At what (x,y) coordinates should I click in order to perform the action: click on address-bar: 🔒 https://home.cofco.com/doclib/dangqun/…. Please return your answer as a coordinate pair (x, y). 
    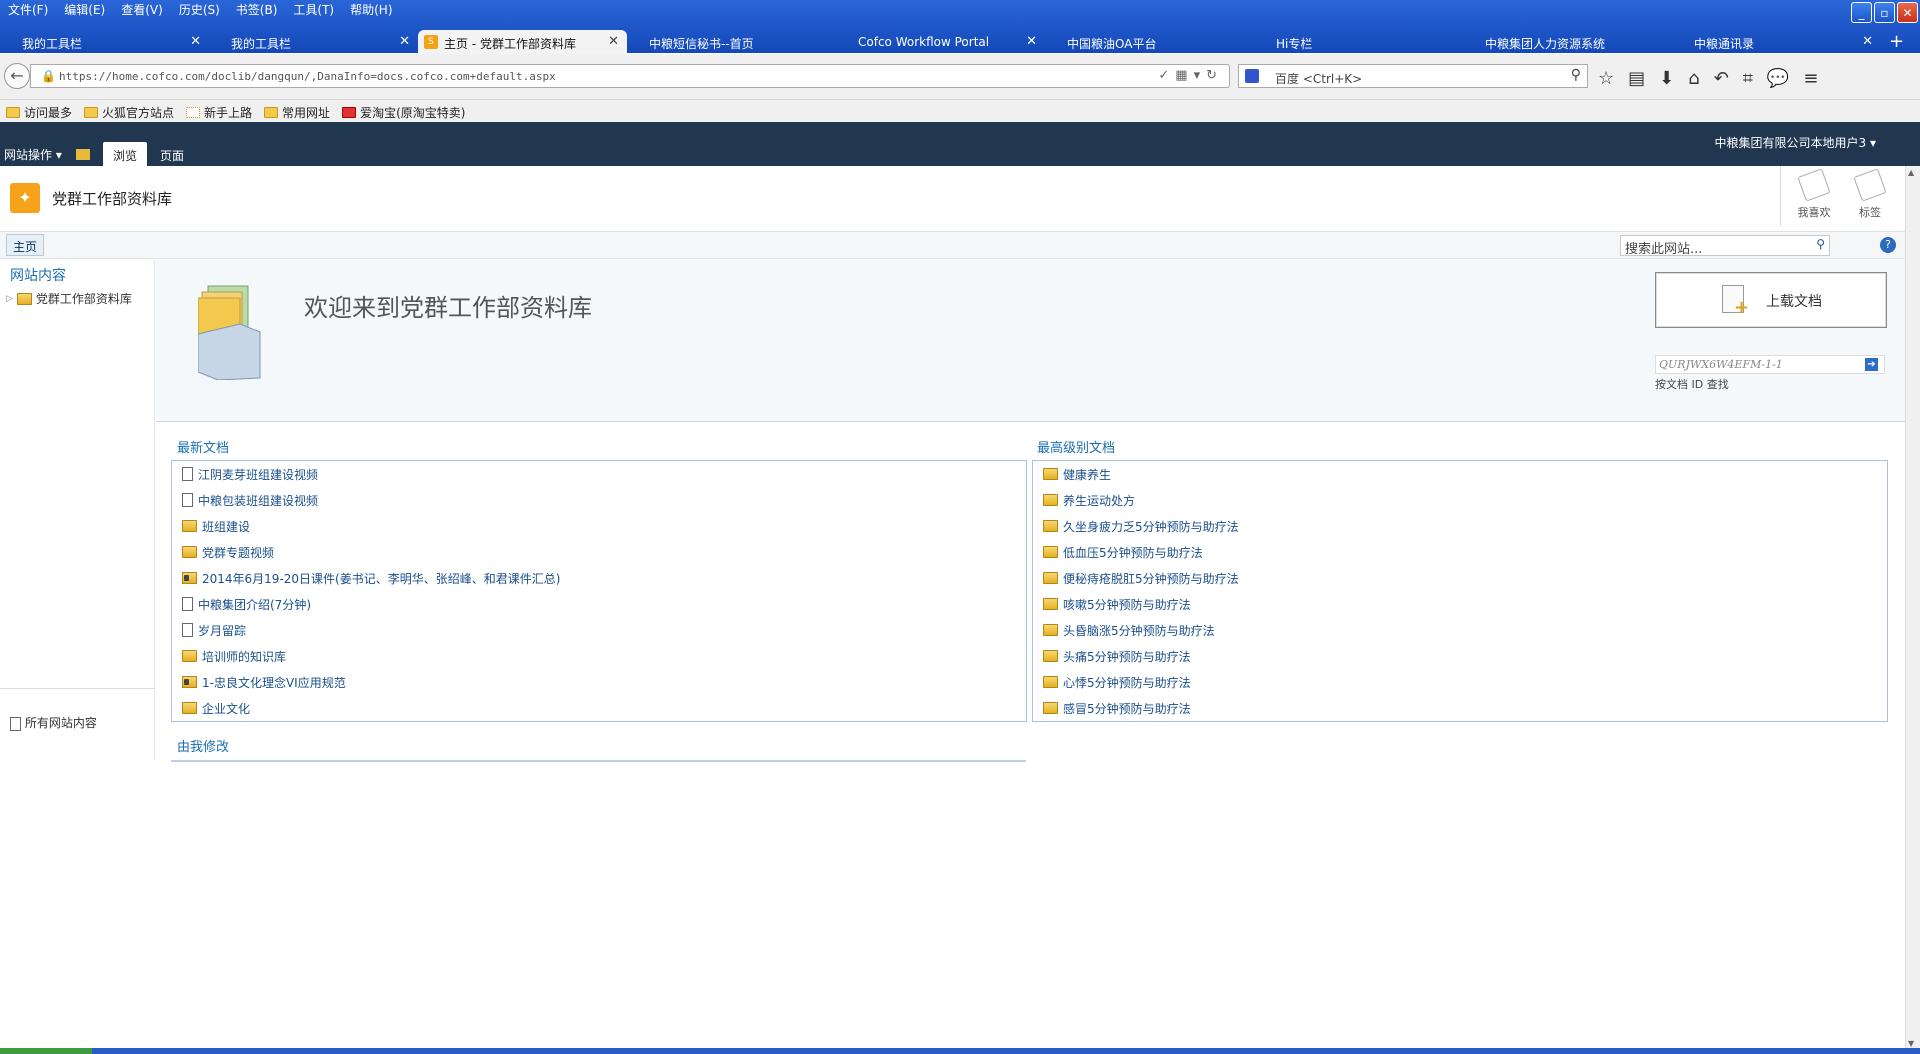
    Looking at the image, I should click on (630, 76).